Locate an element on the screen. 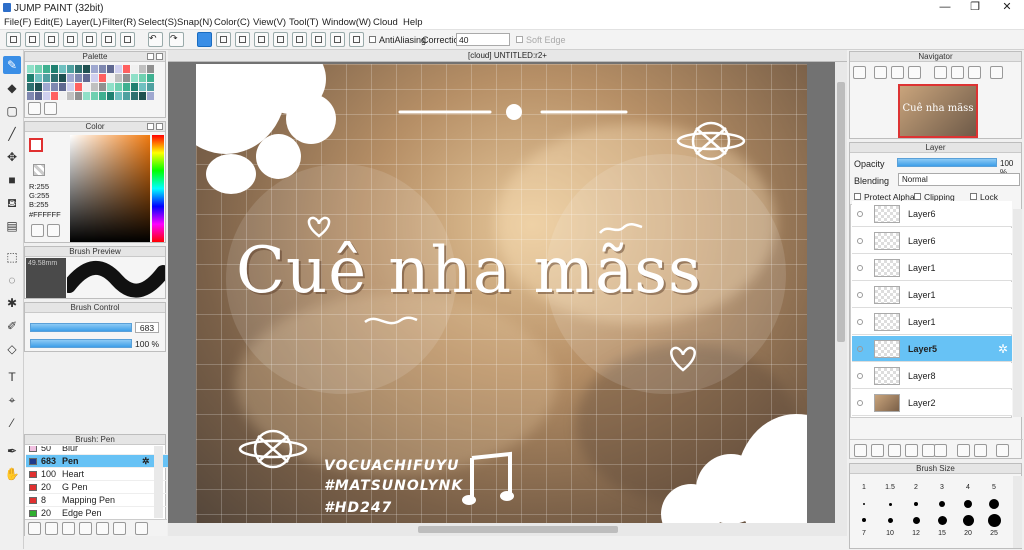  line-tool-icon: ╱ is located at coordinates (12, 134).